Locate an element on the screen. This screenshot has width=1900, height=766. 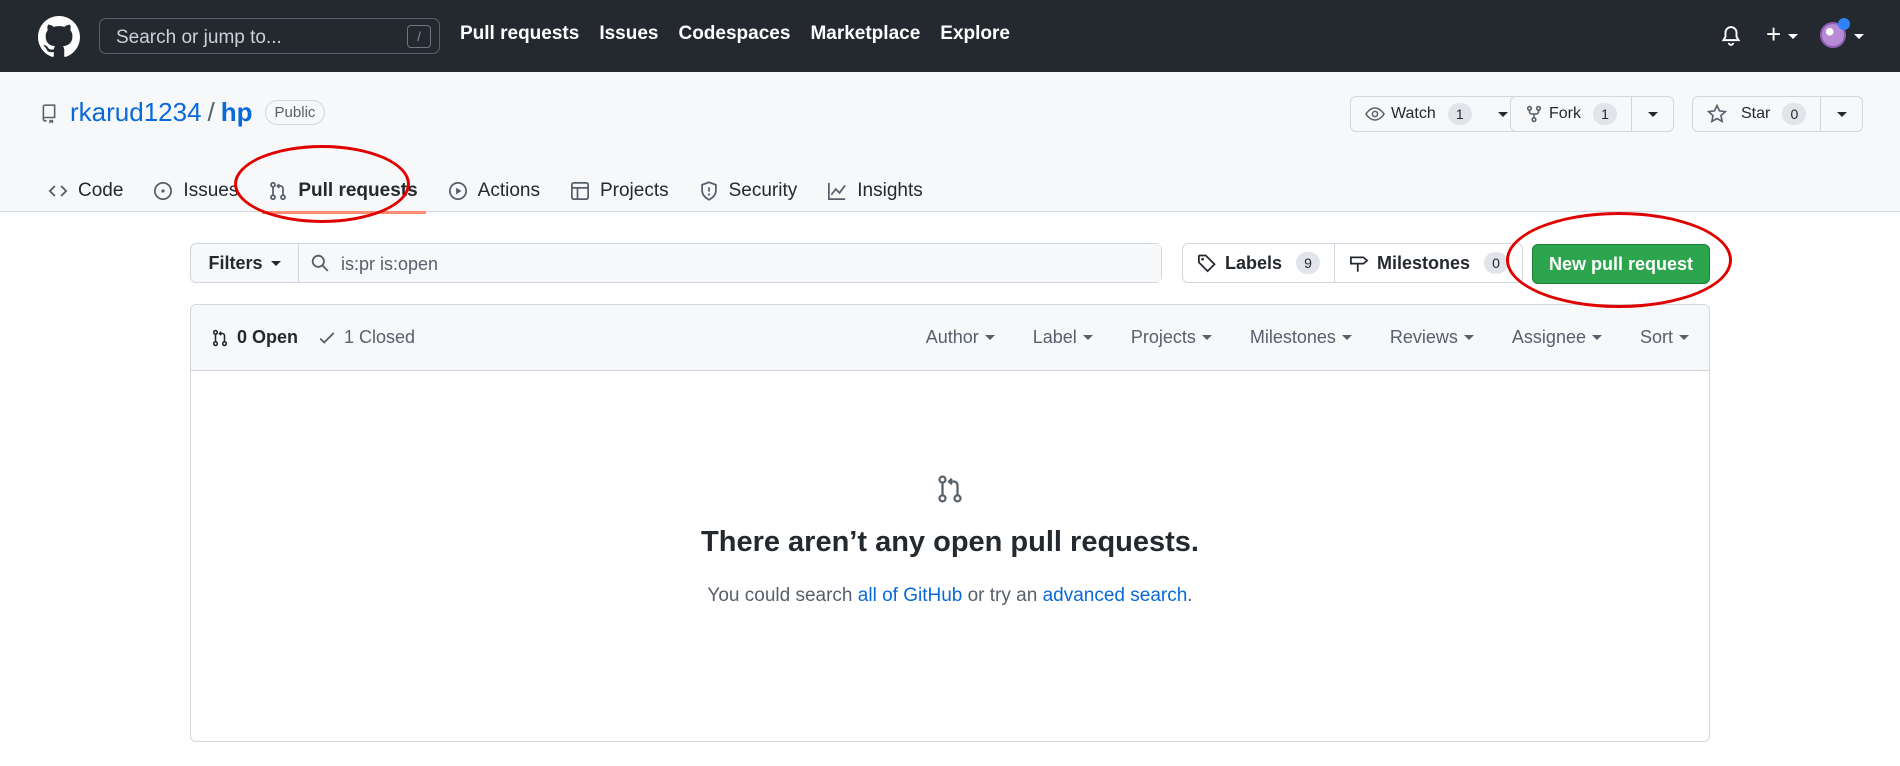
milestones-count: 0 is located at coordinates (1496, 263).